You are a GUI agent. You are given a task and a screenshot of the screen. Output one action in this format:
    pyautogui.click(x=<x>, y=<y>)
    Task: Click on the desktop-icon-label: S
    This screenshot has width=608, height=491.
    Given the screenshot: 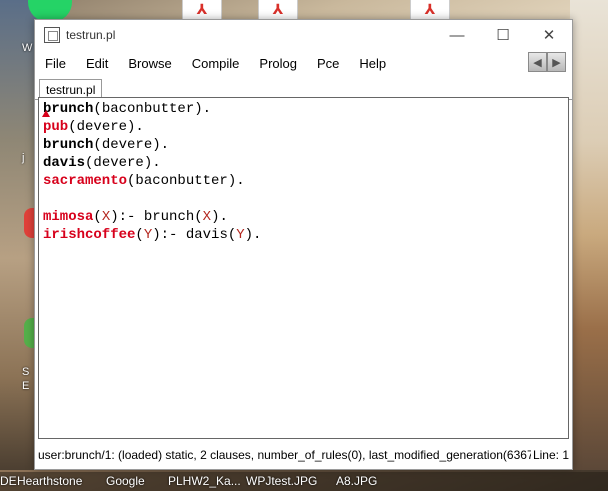 What is the action you would take?
    pyautogui.click(x=26, y=372)
    